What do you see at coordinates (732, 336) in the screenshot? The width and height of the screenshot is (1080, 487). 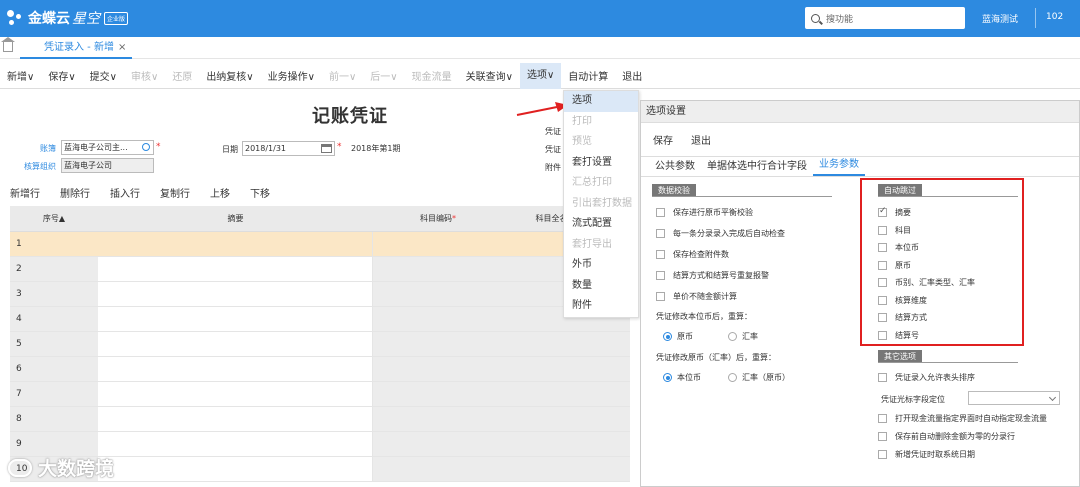 I see `radio-icon` at bounding box center [732, 336].